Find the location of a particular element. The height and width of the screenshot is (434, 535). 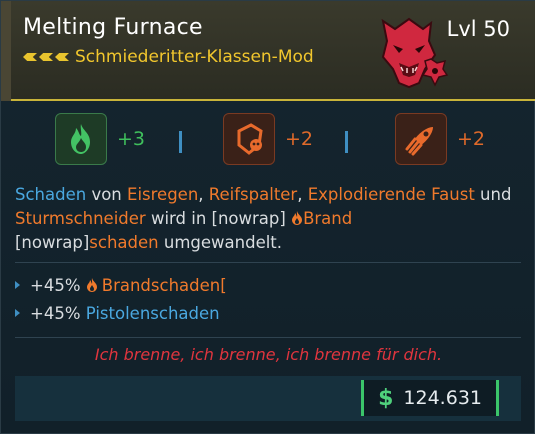

card-footer: $ 124.631 is located at coordinates (268, 398).